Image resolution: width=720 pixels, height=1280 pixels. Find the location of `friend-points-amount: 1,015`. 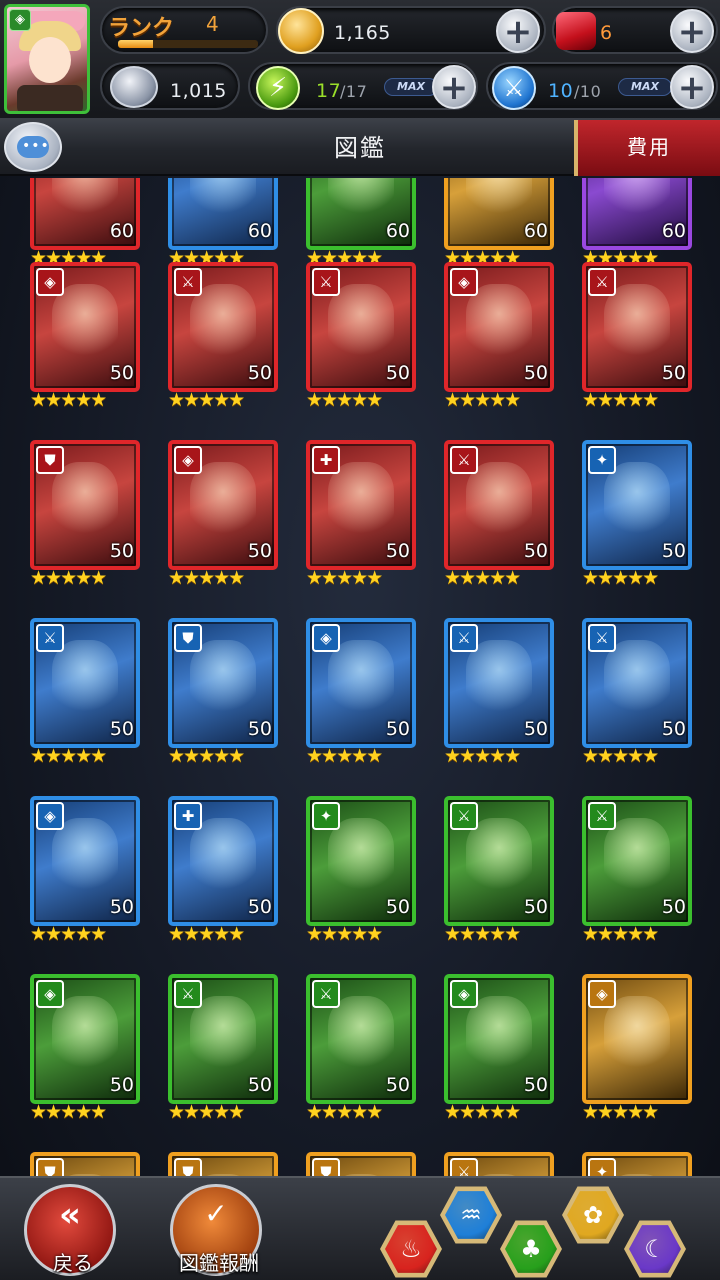

friend-points-amount: 1,015 is located at coordinates (198, 91).